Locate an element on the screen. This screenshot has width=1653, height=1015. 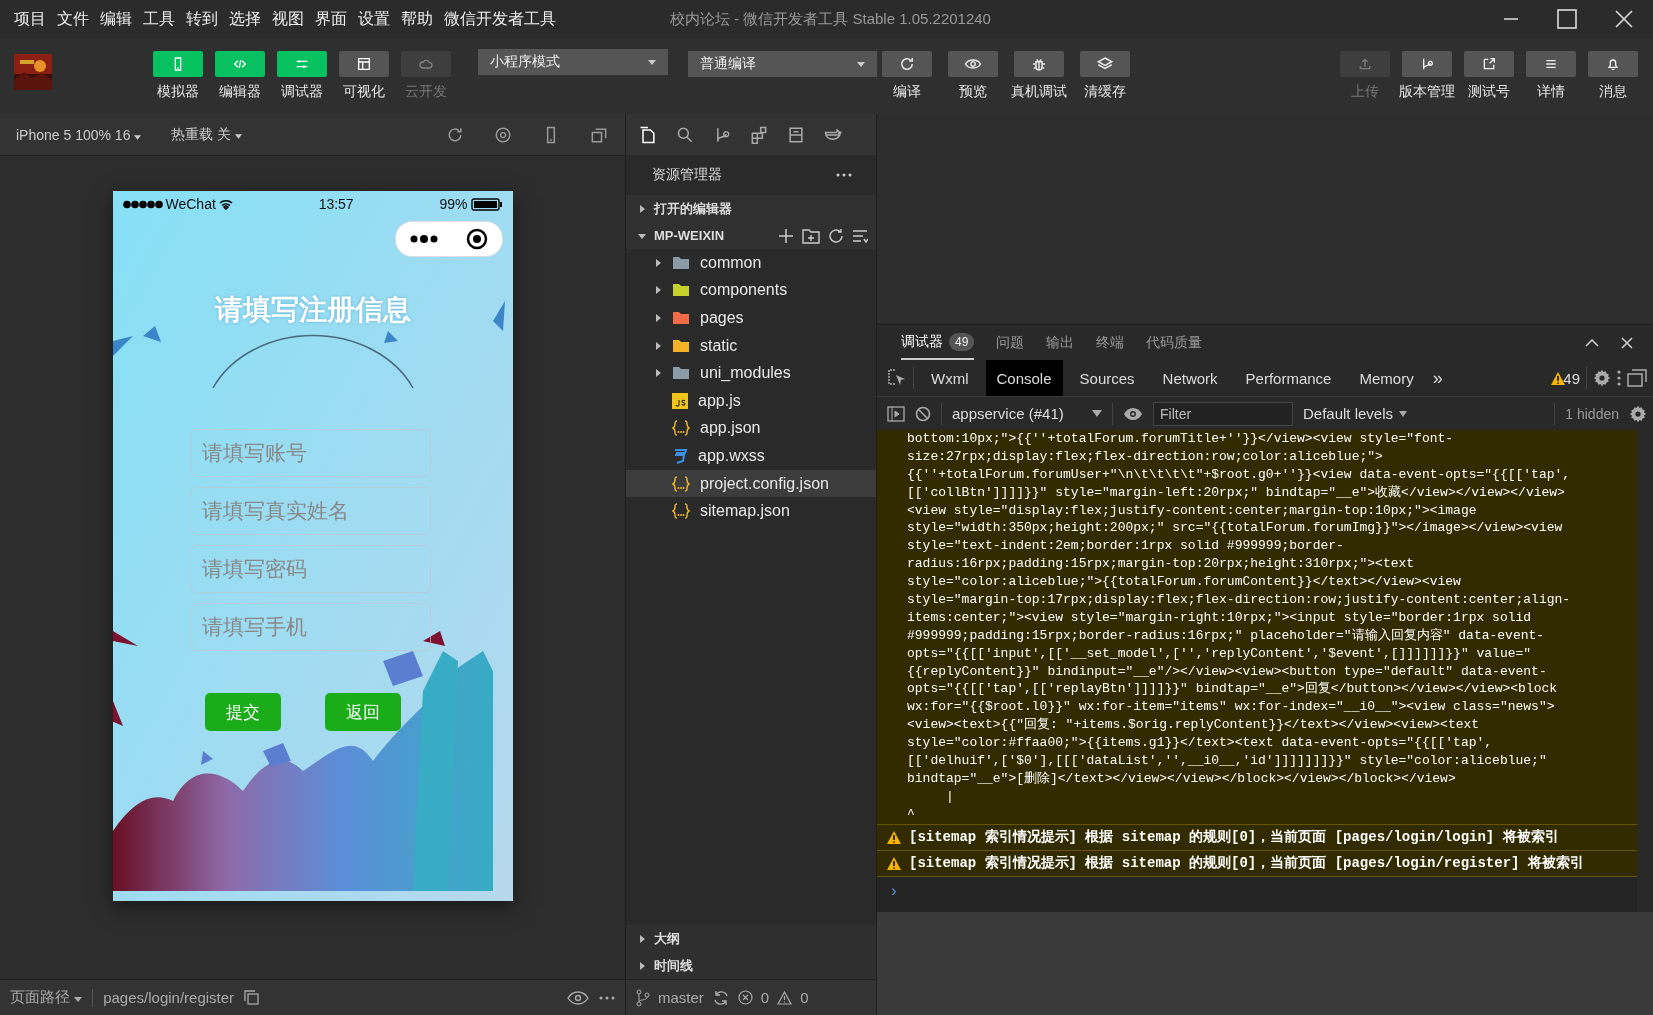
console-line: {{replyContent}}" bindinput="__e"/></view><view><button type="default" data-event- is located at coordinates (1227, 671).